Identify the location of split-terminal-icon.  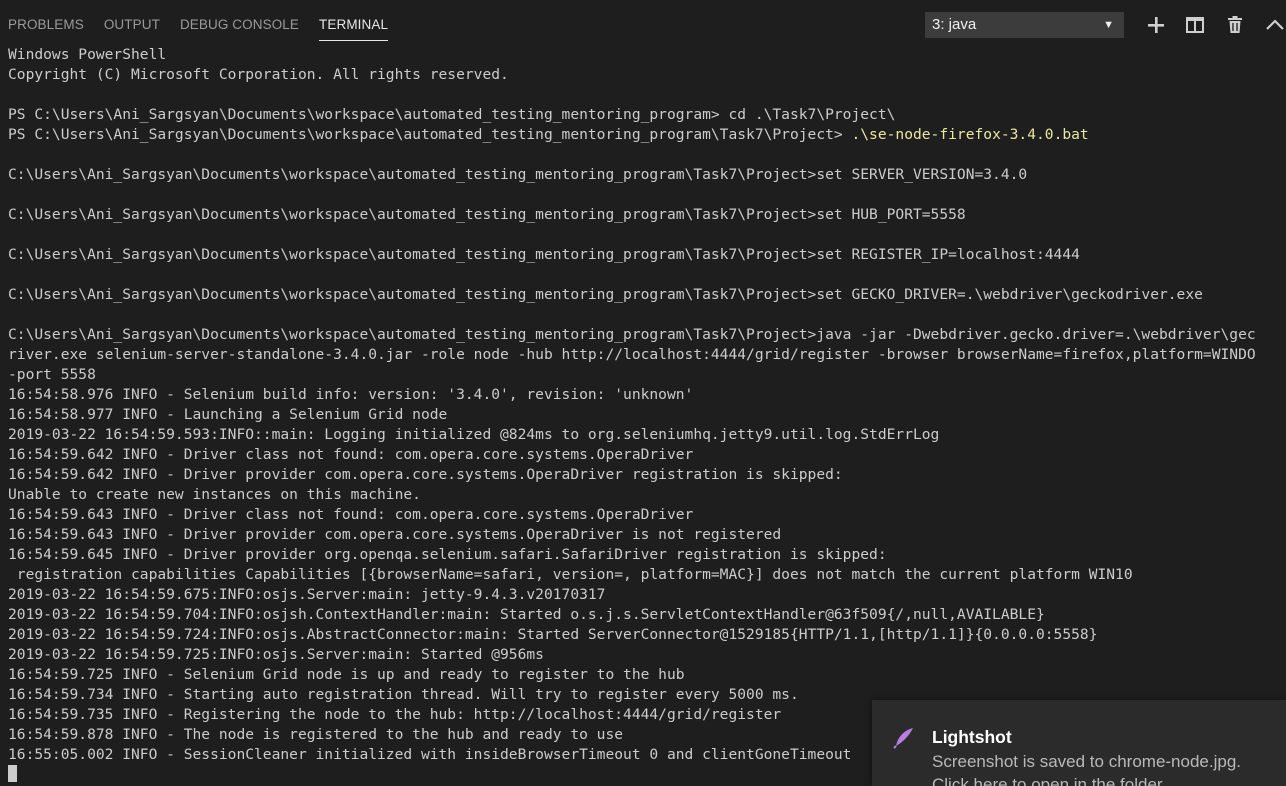
(1195, 25).